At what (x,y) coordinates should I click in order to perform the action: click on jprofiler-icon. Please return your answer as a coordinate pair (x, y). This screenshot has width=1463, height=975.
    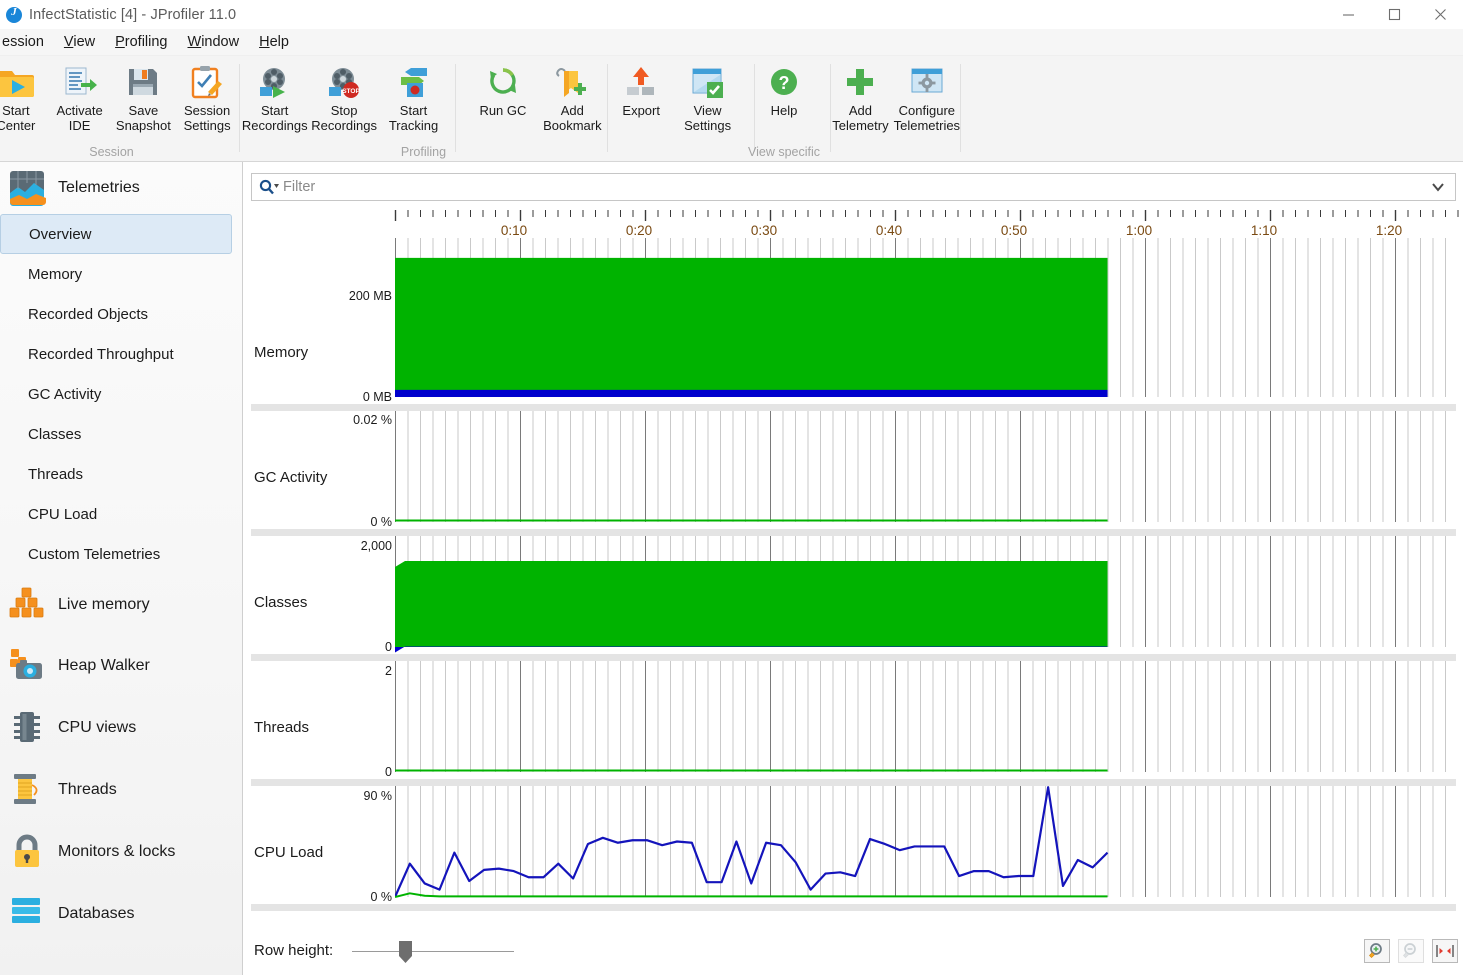
    Looking at the image, I should click on (14, 14).